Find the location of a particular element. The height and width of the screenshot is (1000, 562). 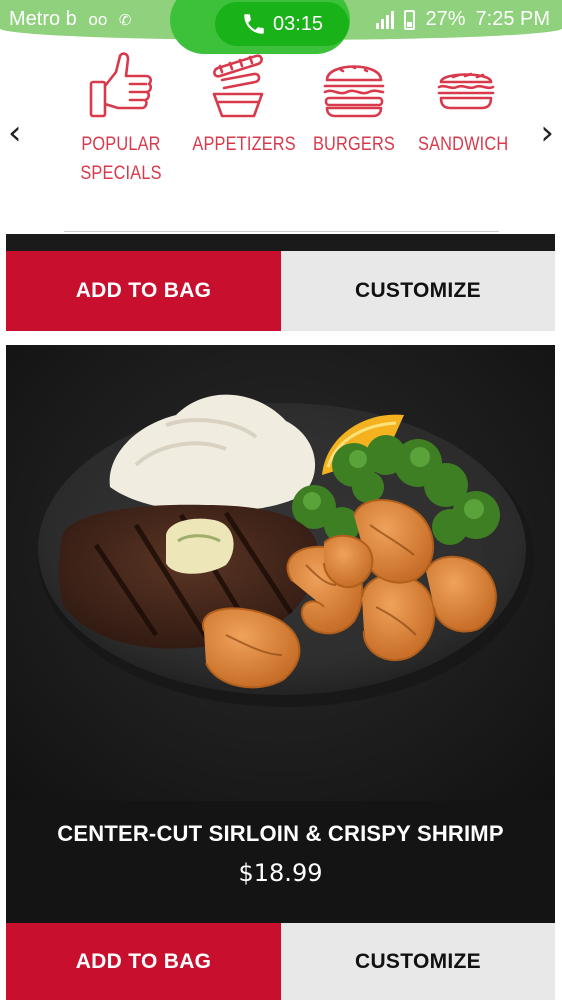

status-left: Metro b oo ✆ is located at coordinates (70, 19).